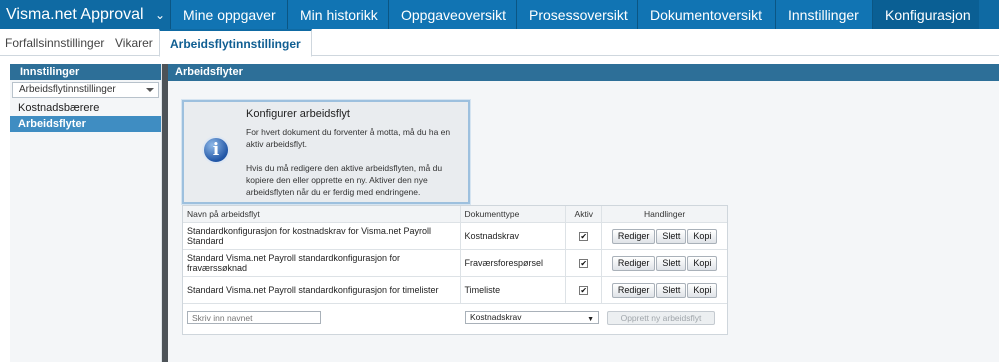  I want to click on column-header-active: Aktiv, so click(584, 214).